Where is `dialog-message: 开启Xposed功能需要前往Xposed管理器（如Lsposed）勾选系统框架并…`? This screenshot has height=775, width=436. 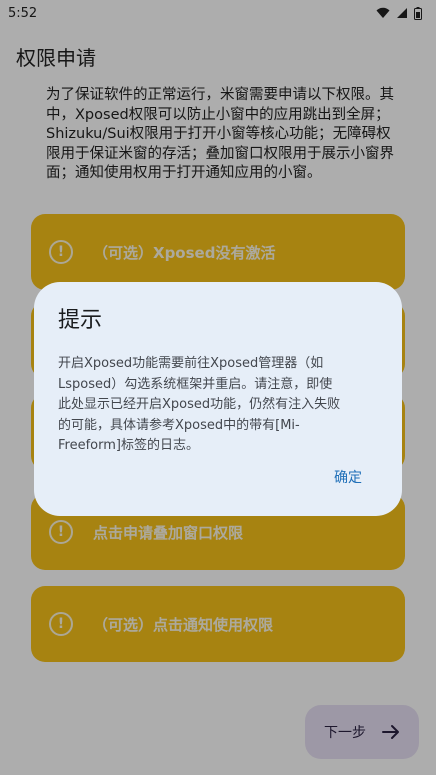
dialog-message: 开启Xposed功能需要前往Xposed管理器（如Lsposed）勾选系统框架并… is located at coordinates (199, 404).